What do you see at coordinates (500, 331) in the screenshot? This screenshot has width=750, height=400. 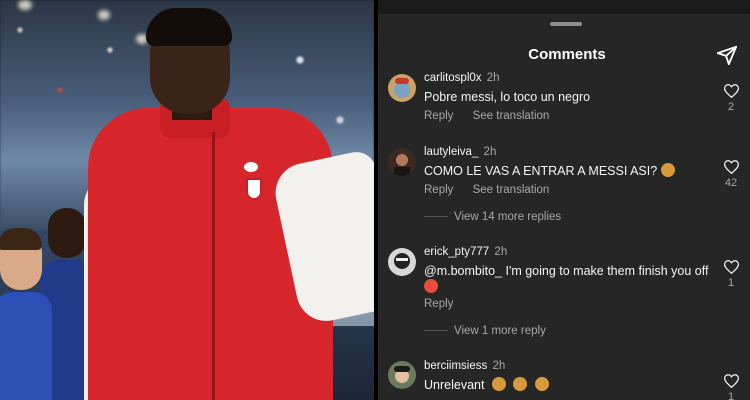 I see `view-more-replies-label: View 1 more reply` at bounding box center [500, 331].